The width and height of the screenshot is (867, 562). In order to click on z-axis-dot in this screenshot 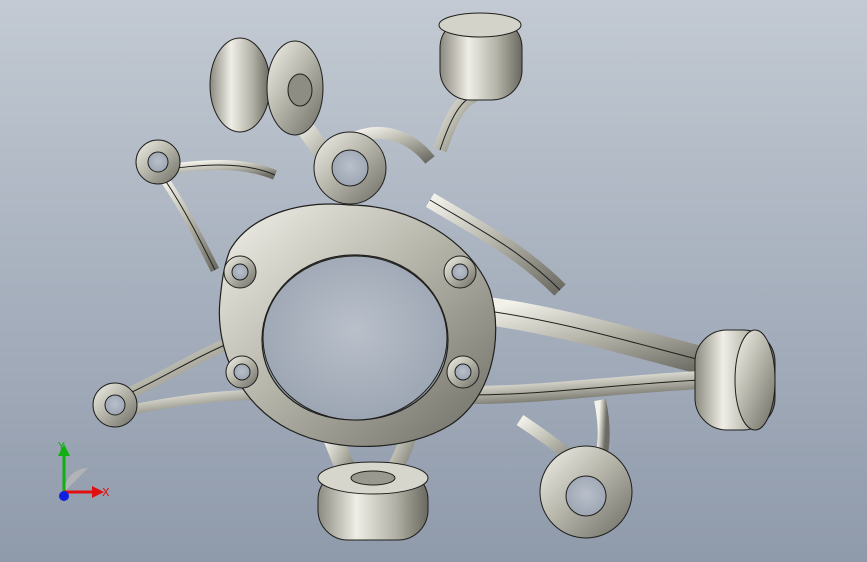, I will do `click(64, 496)`.